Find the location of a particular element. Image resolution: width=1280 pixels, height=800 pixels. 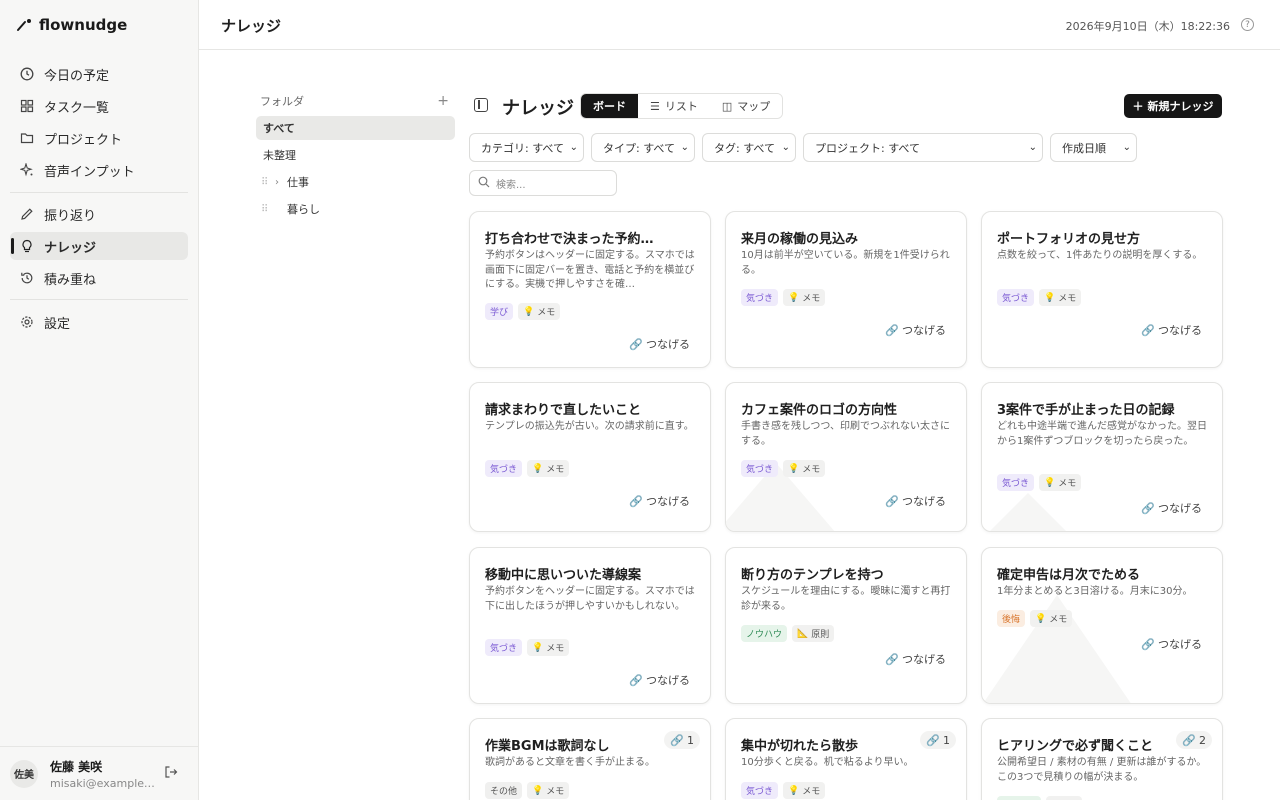

card-title: 請求まわりで直したいこと is located at coordinates (563, 410).